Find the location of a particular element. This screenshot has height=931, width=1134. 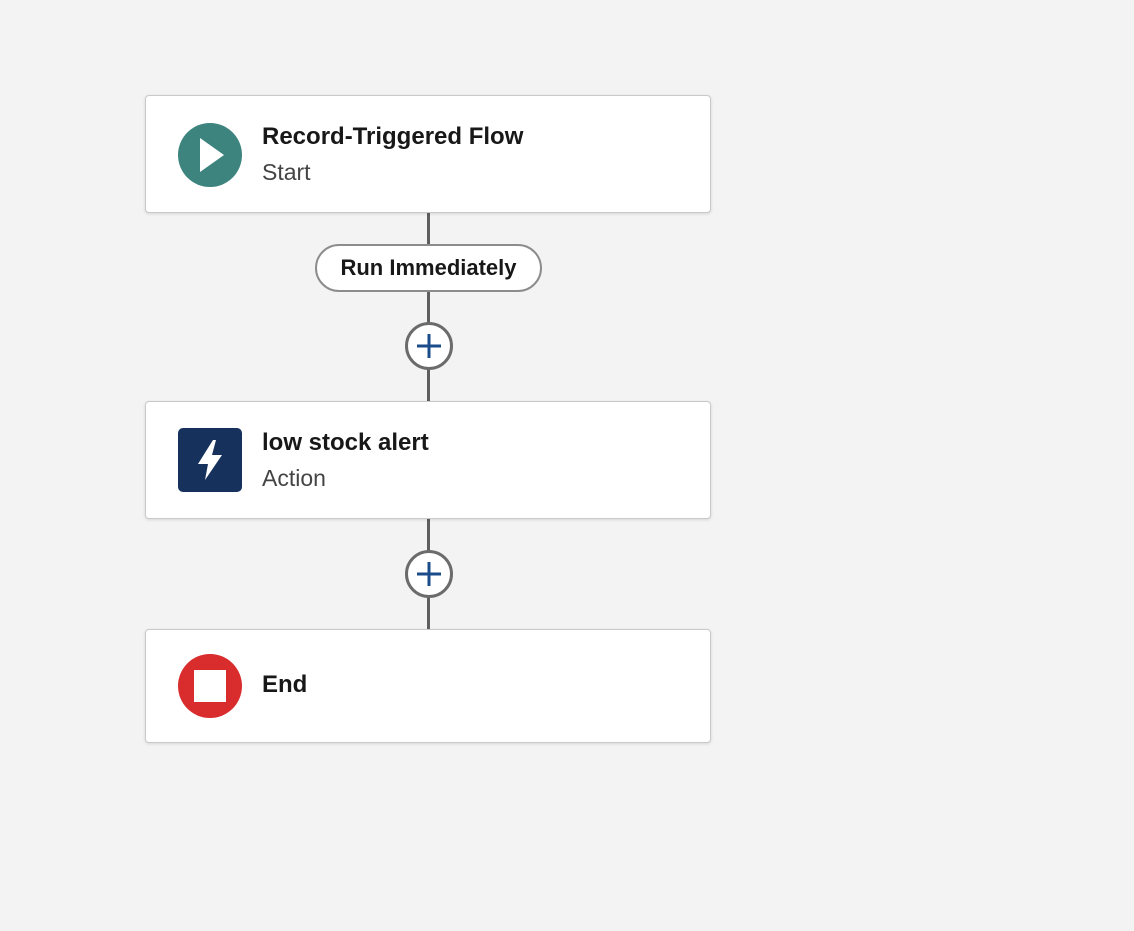

connector-add-to-action is located at coordinates (428, 385).